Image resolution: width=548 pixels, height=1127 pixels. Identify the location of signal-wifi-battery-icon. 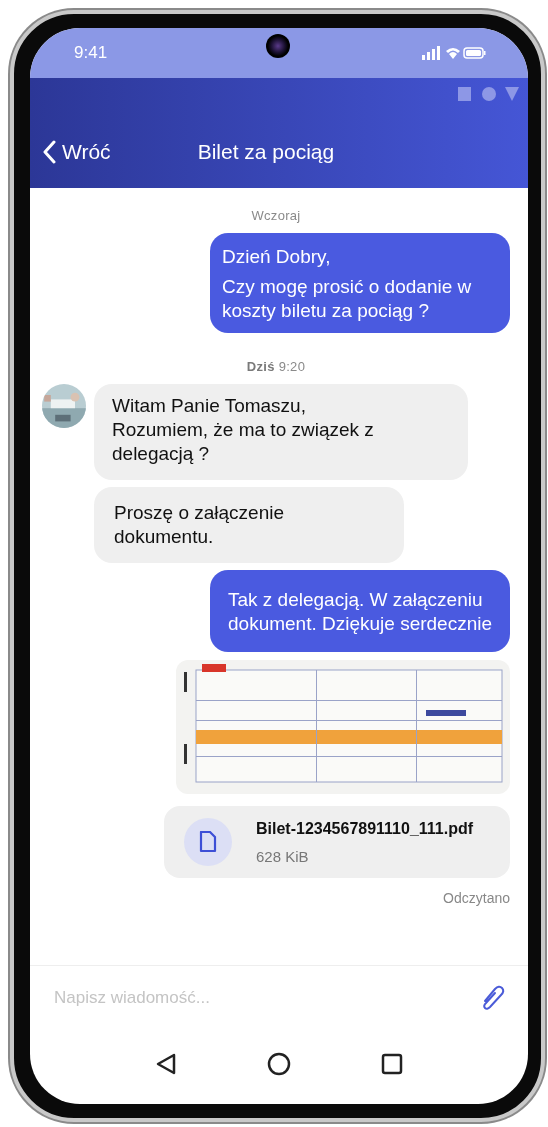
(454, 53).